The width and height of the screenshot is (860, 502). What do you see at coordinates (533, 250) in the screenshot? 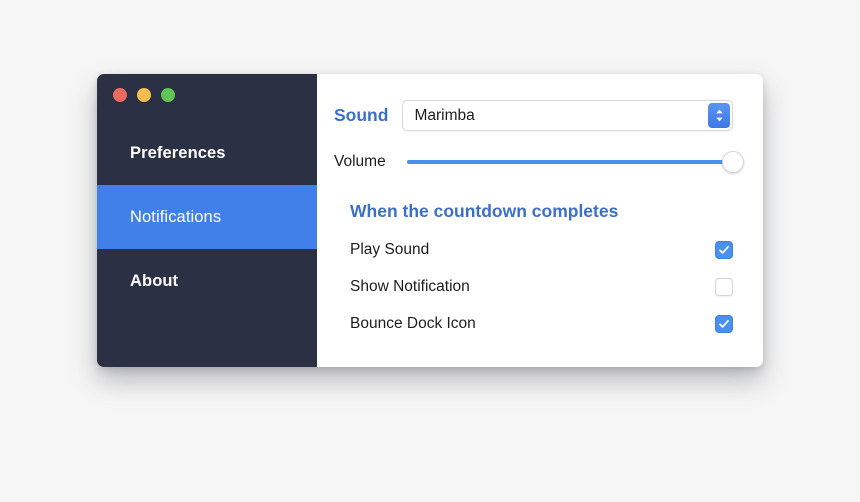
I see `option-row-play-sound: Play Sound` at bounding box center [533, 250].